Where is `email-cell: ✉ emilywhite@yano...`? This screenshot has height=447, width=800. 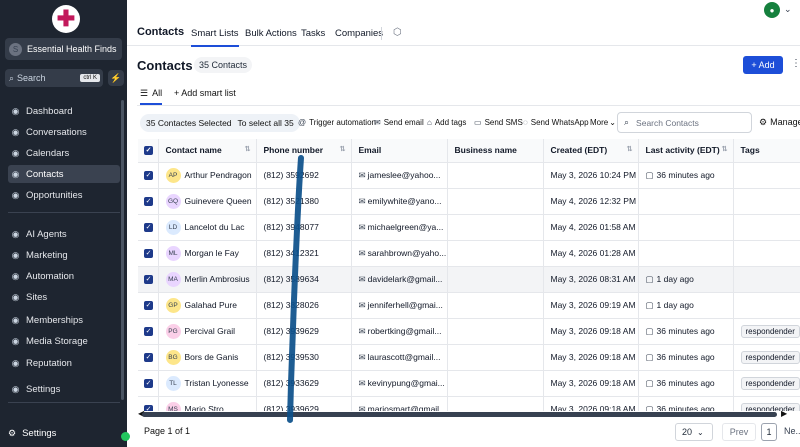
email-cell: ✉ emilywhite@yano... is located at coordinates (399, 201).